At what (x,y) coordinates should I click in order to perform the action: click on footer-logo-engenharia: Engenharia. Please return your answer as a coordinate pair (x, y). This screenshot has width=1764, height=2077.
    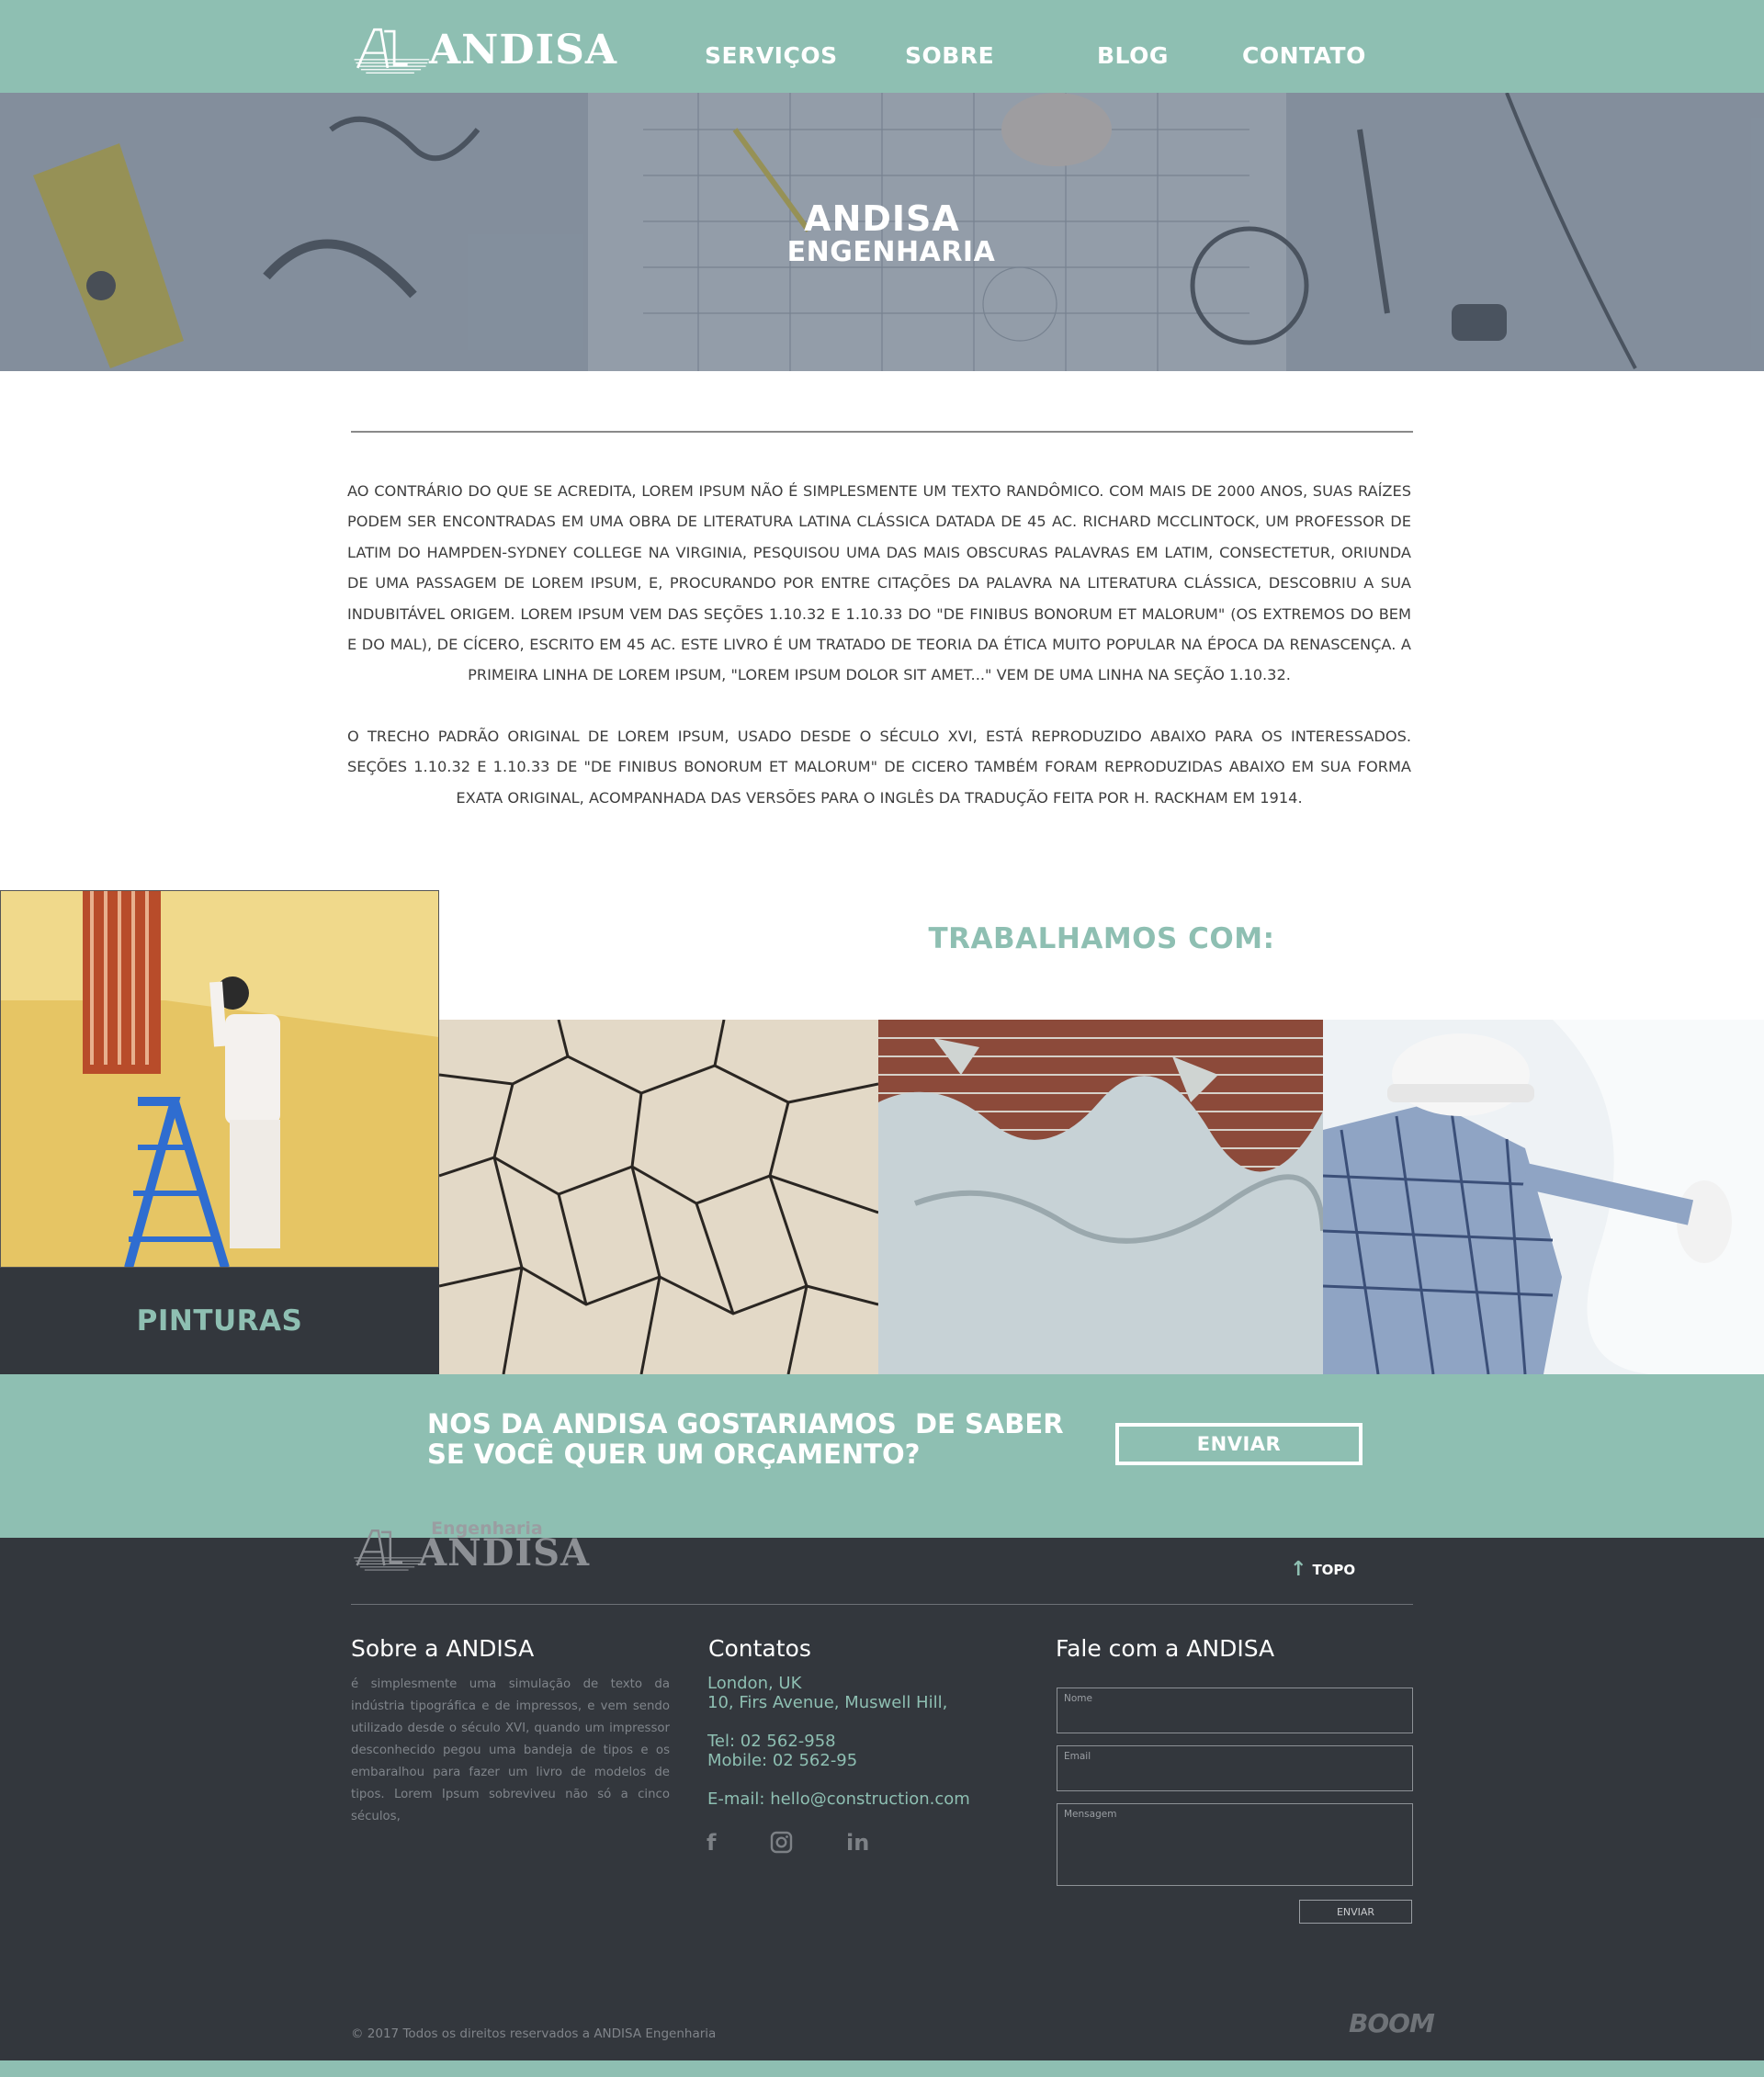
    Looking at the image, I should click on (487, 1528).